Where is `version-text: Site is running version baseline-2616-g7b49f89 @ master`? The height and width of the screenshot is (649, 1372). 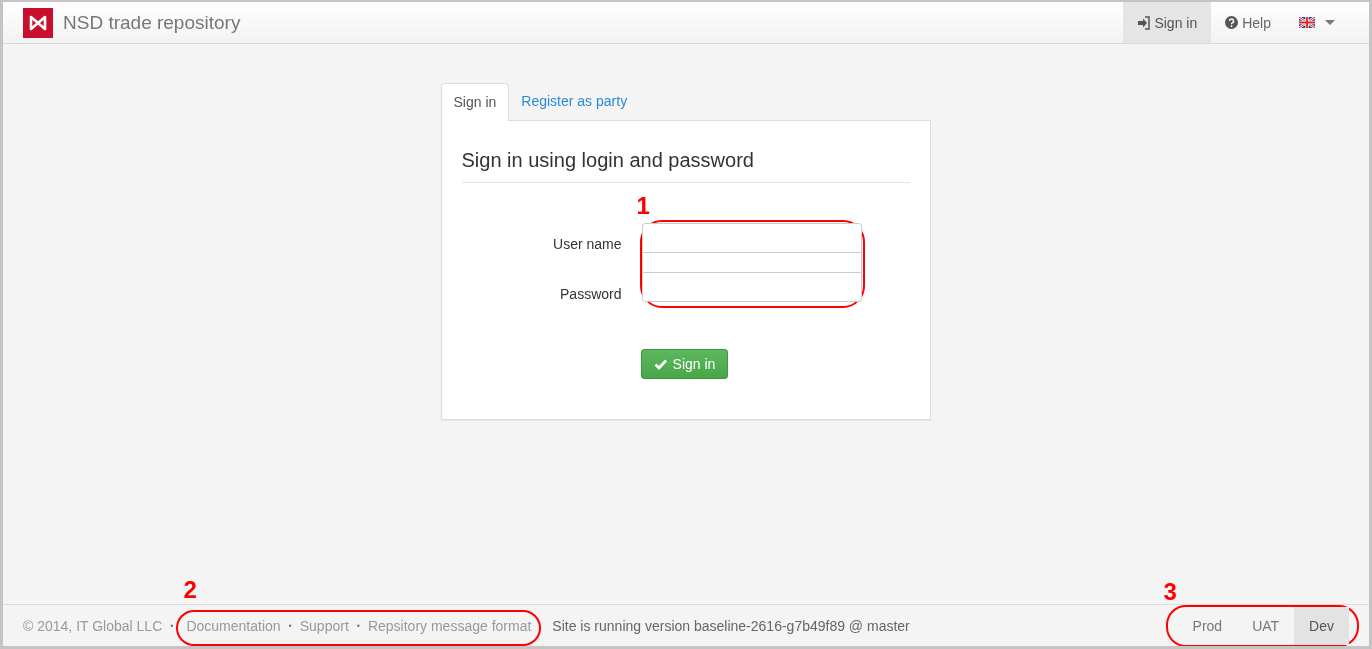
version-text: Site is running version baseline-2616-g7b49f89 @ master is located at coordinates (731, 625).